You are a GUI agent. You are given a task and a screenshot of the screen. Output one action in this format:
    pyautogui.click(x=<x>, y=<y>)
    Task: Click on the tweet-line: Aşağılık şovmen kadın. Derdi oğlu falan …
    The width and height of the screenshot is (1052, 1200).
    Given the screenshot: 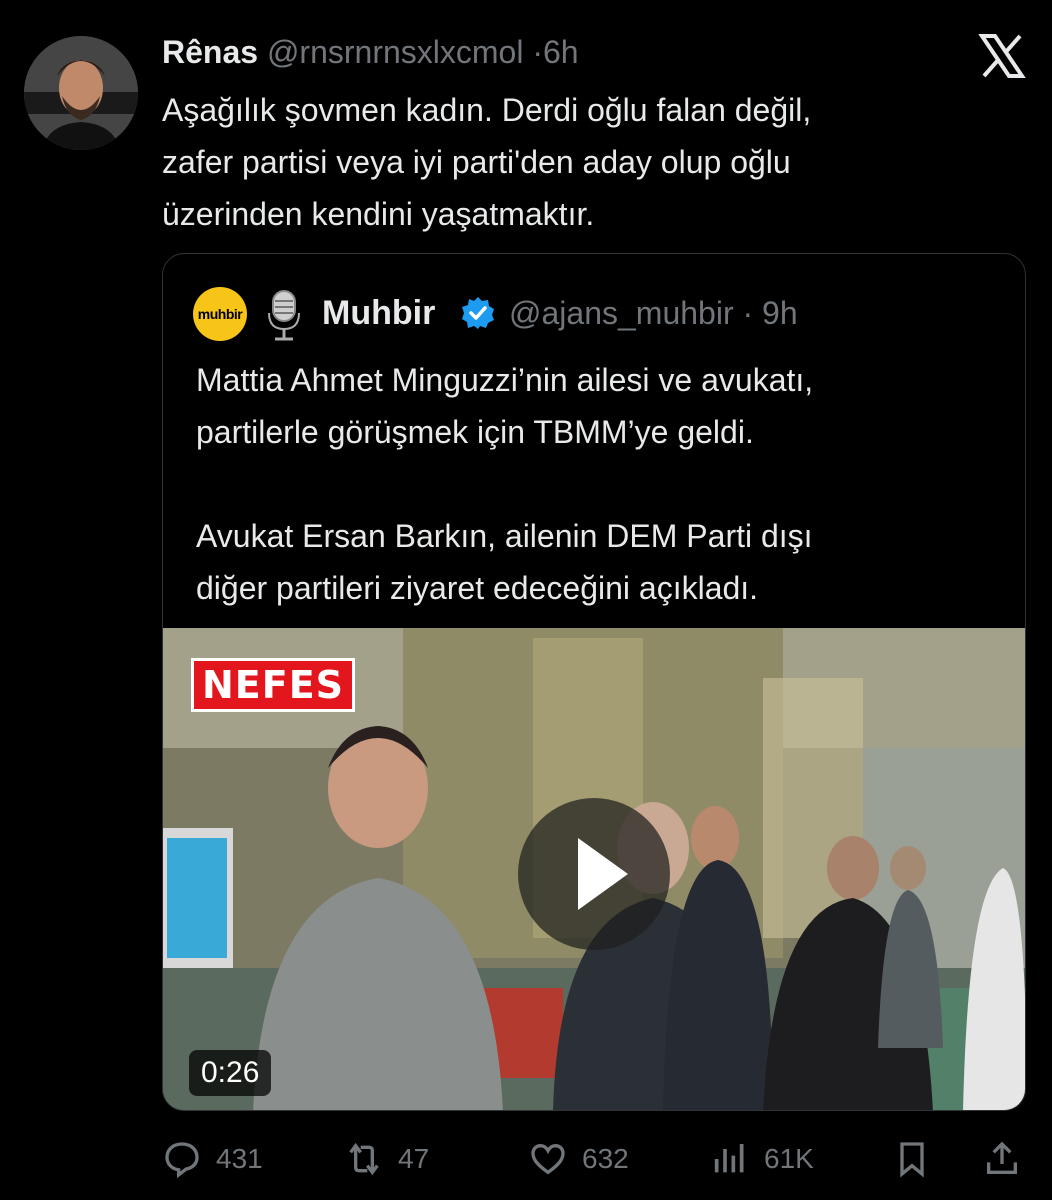 What is the action you would take?
    pyautogui.click(x=487, y=110)
    